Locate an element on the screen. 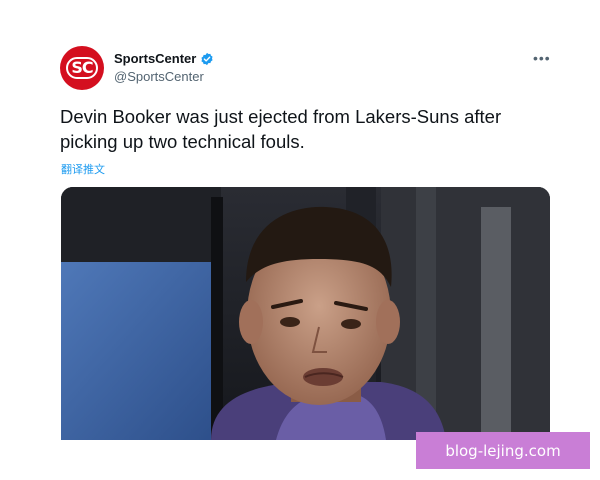  user-handle: @SportsCenter is located at coordinates (159, 76).